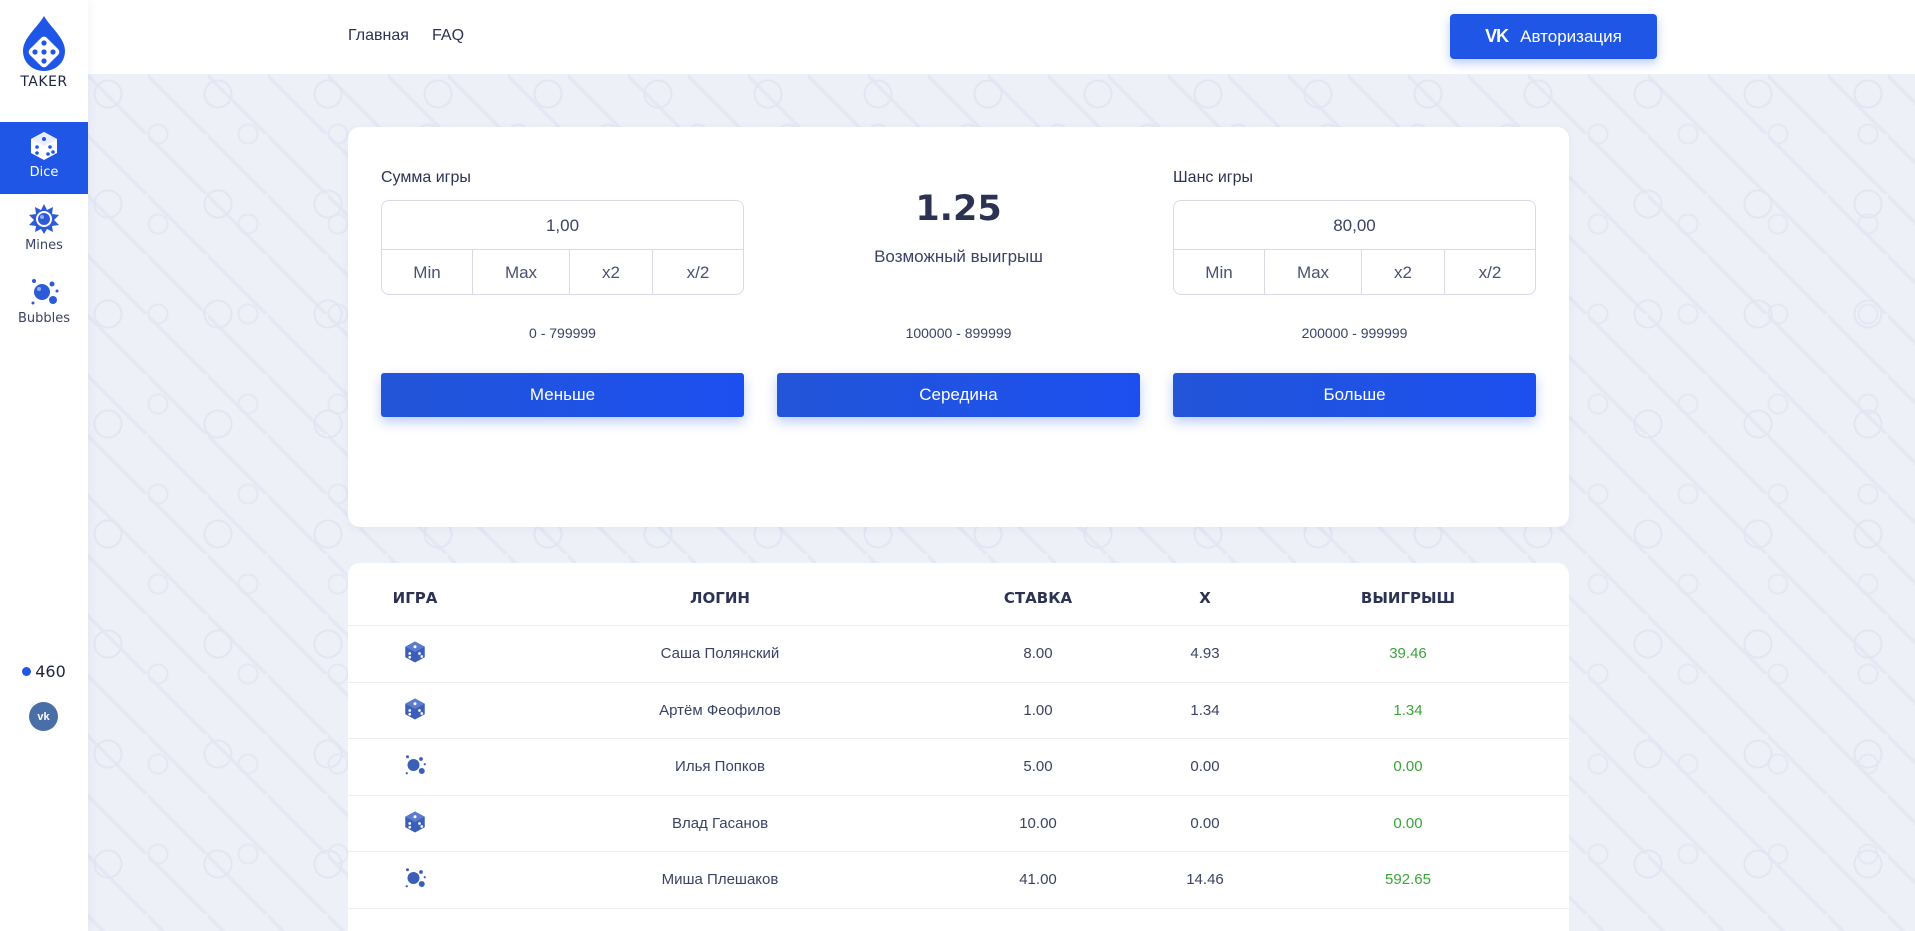 This screenshot has height=931, width=1915. What do you see at coordinates (1490, 272) in the screenshot?
I see `chance-half-button: x/2` at bounding box center [1490, 272].